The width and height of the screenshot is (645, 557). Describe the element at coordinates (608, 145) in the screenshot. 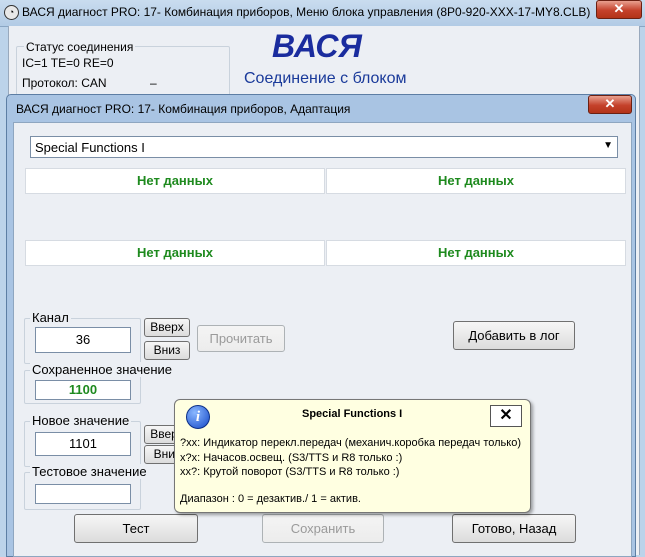

I see `chevron-down-icon: ▼` at that location.